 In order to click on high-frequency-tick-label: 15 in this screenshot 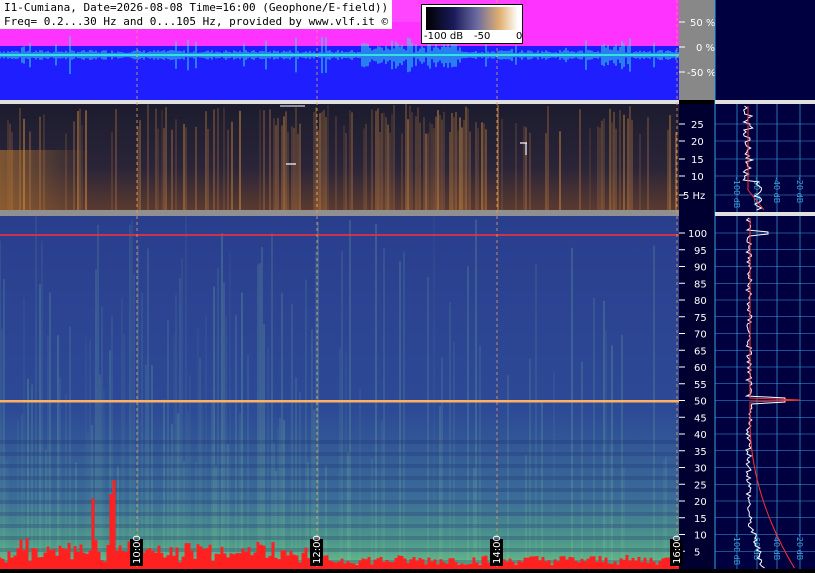, I will do `click(700, 519)`.